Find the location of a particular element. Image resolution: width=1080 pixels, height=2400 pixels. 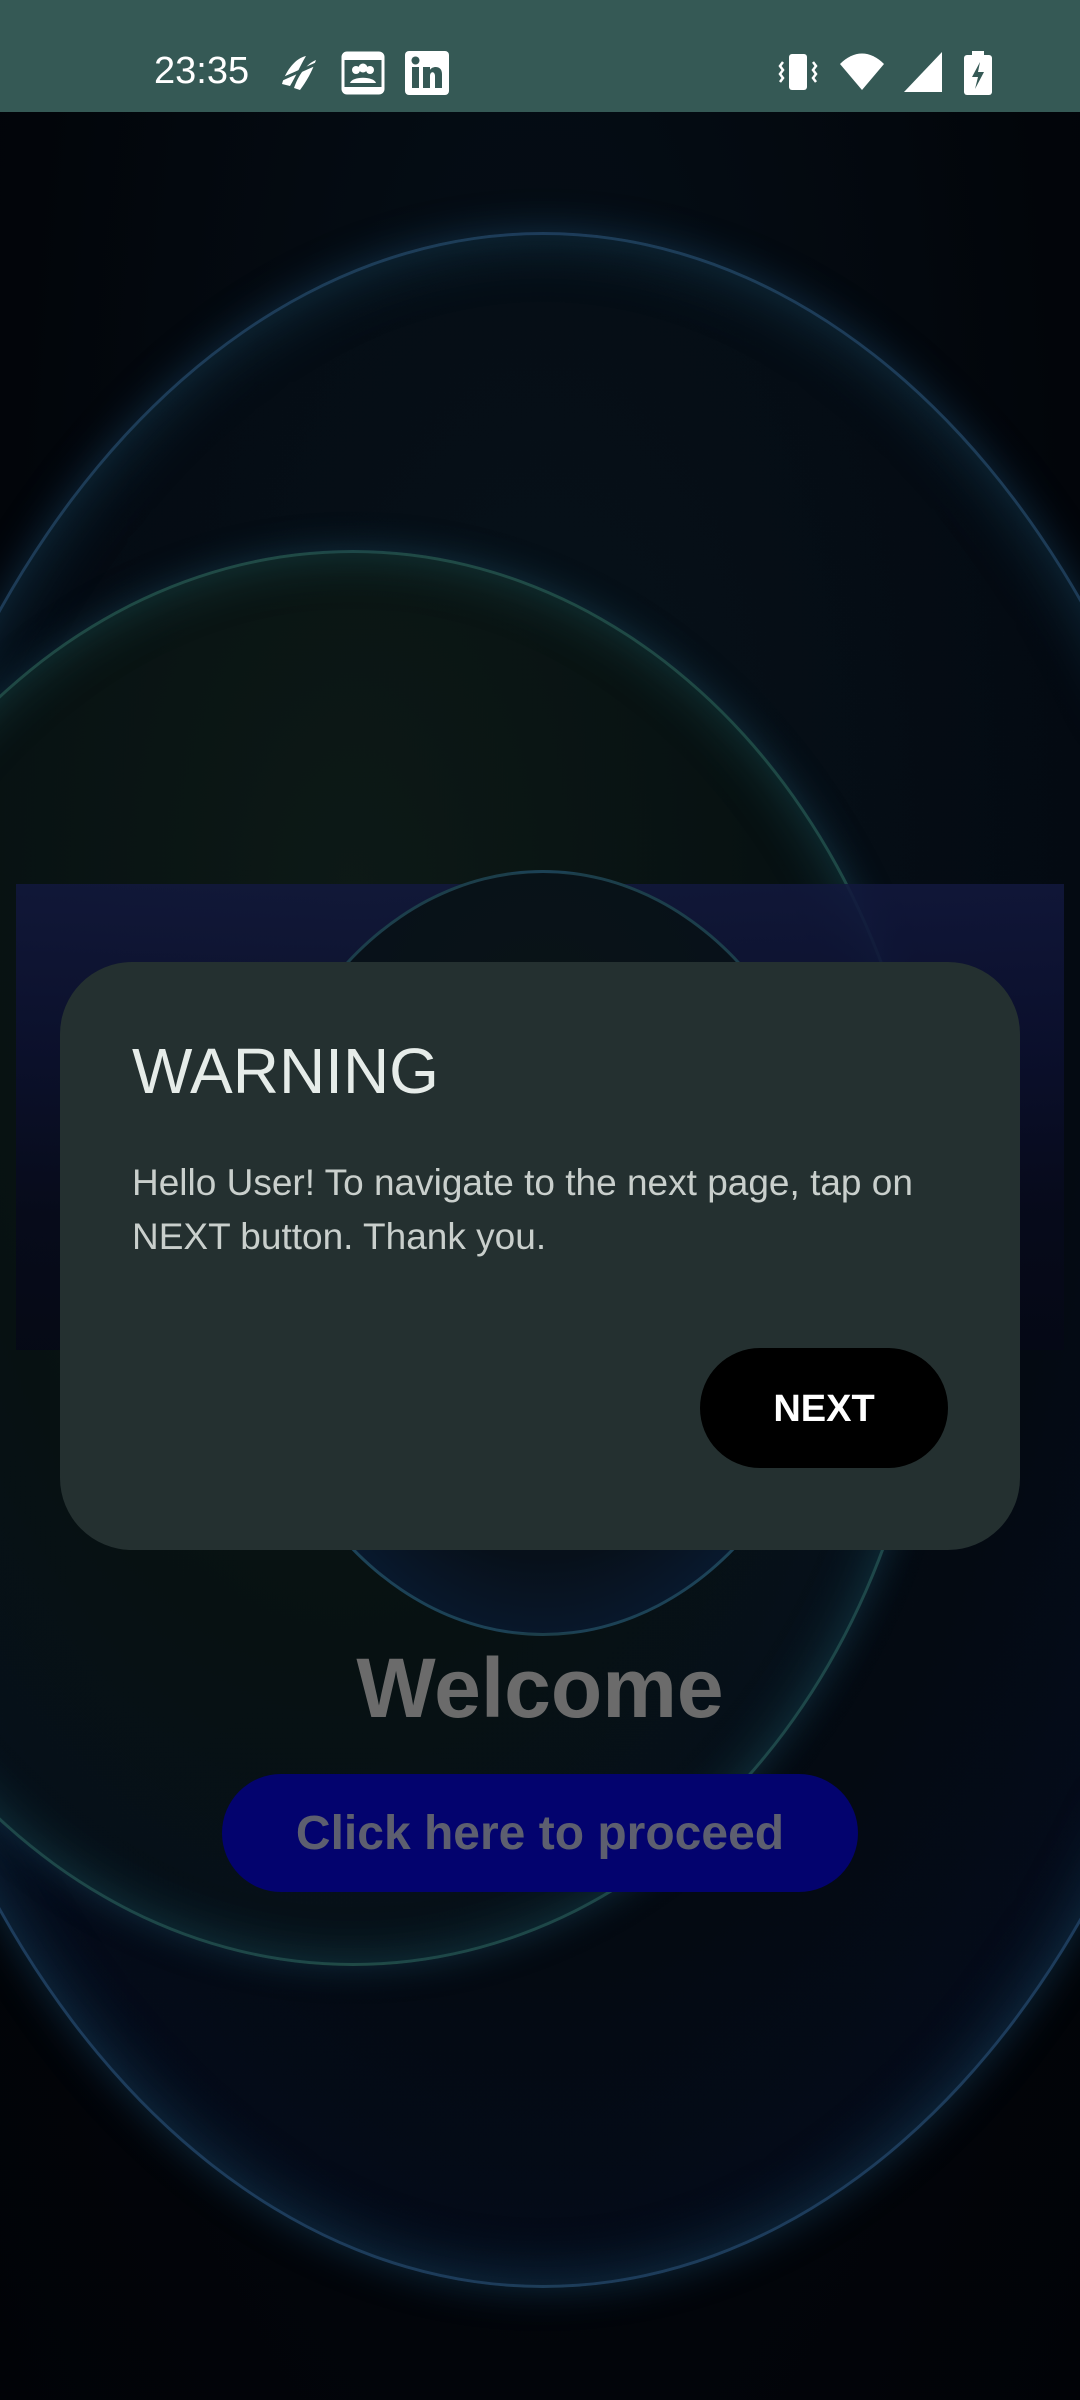

welcome-heading: Welcome is located at coordinates (540, 1688).